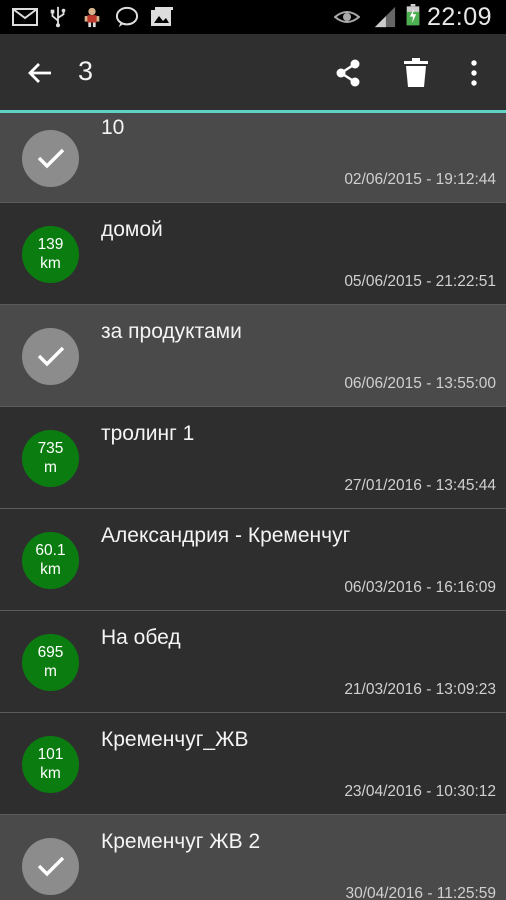 The image size is (506, 900). I want to click on track-name: Кременчуг_ЖВ, so click(175, 739).